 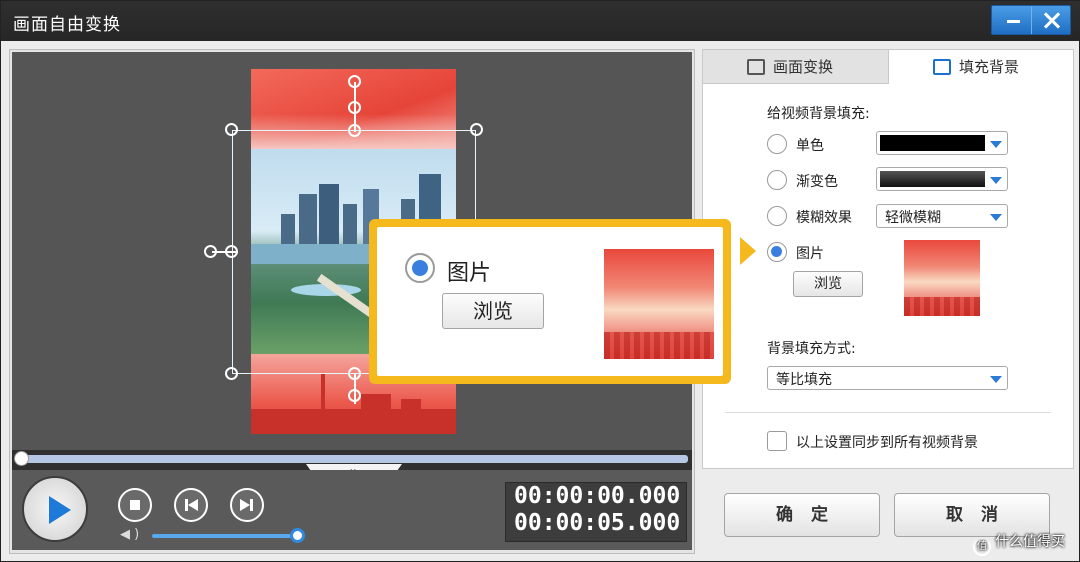 I want to click on solid-color-dropdown, so click(x=942, y=143).